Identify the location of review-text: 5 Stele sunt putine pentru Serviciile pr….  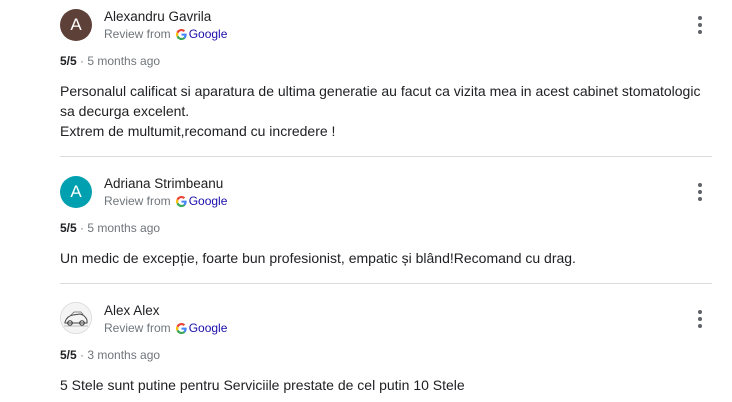
(390, 385).